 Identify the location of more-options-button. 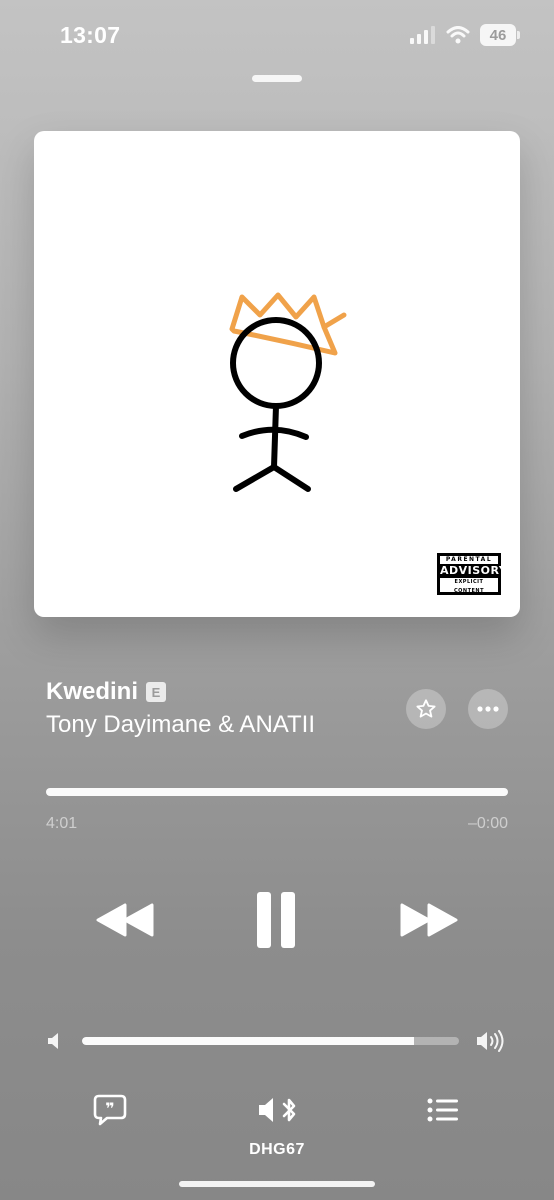
(488, 709).